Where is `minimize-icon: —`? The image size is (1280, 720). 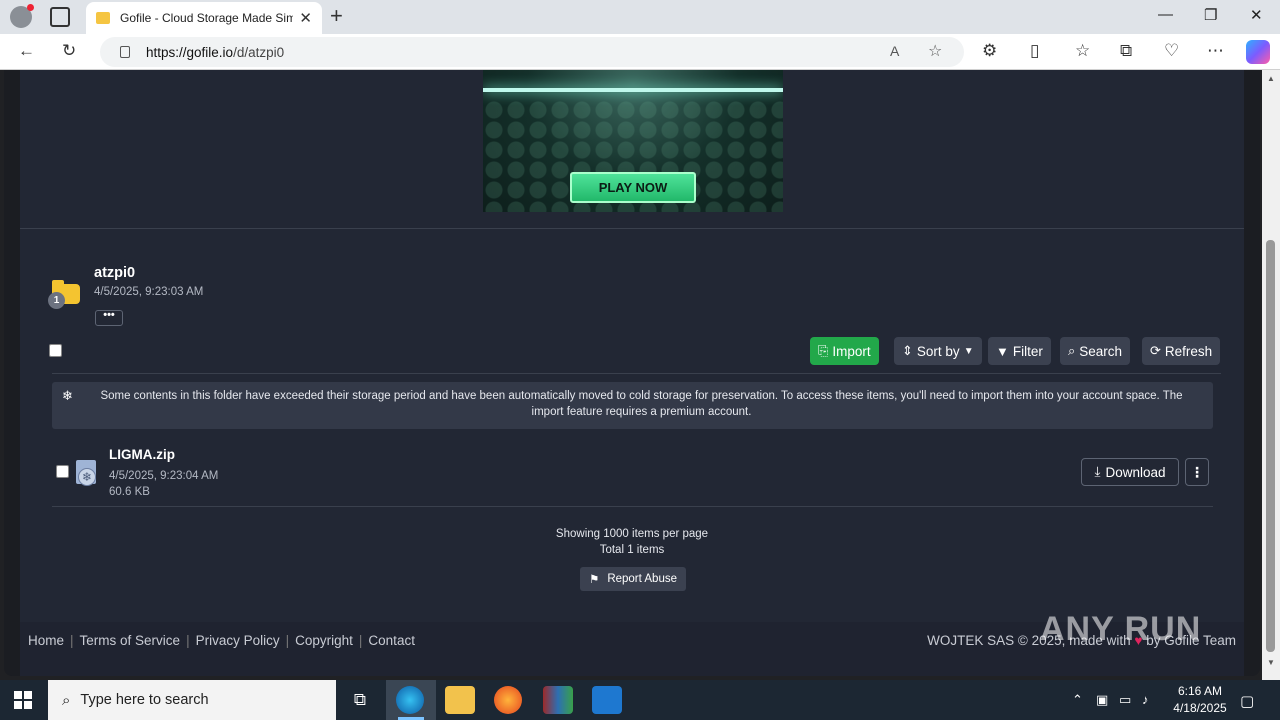 minimize-icon: — is located at coordinates (1165, 14).